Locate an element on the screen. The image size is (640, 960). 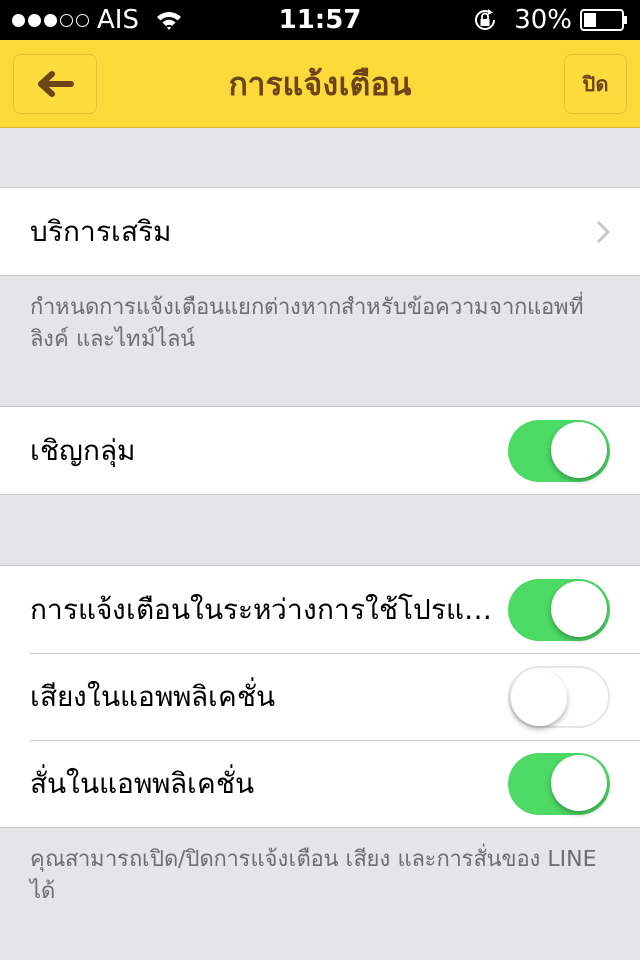
row-label: สั่นในแอพพลิเคชั่น is located at coordinates (142, 784).